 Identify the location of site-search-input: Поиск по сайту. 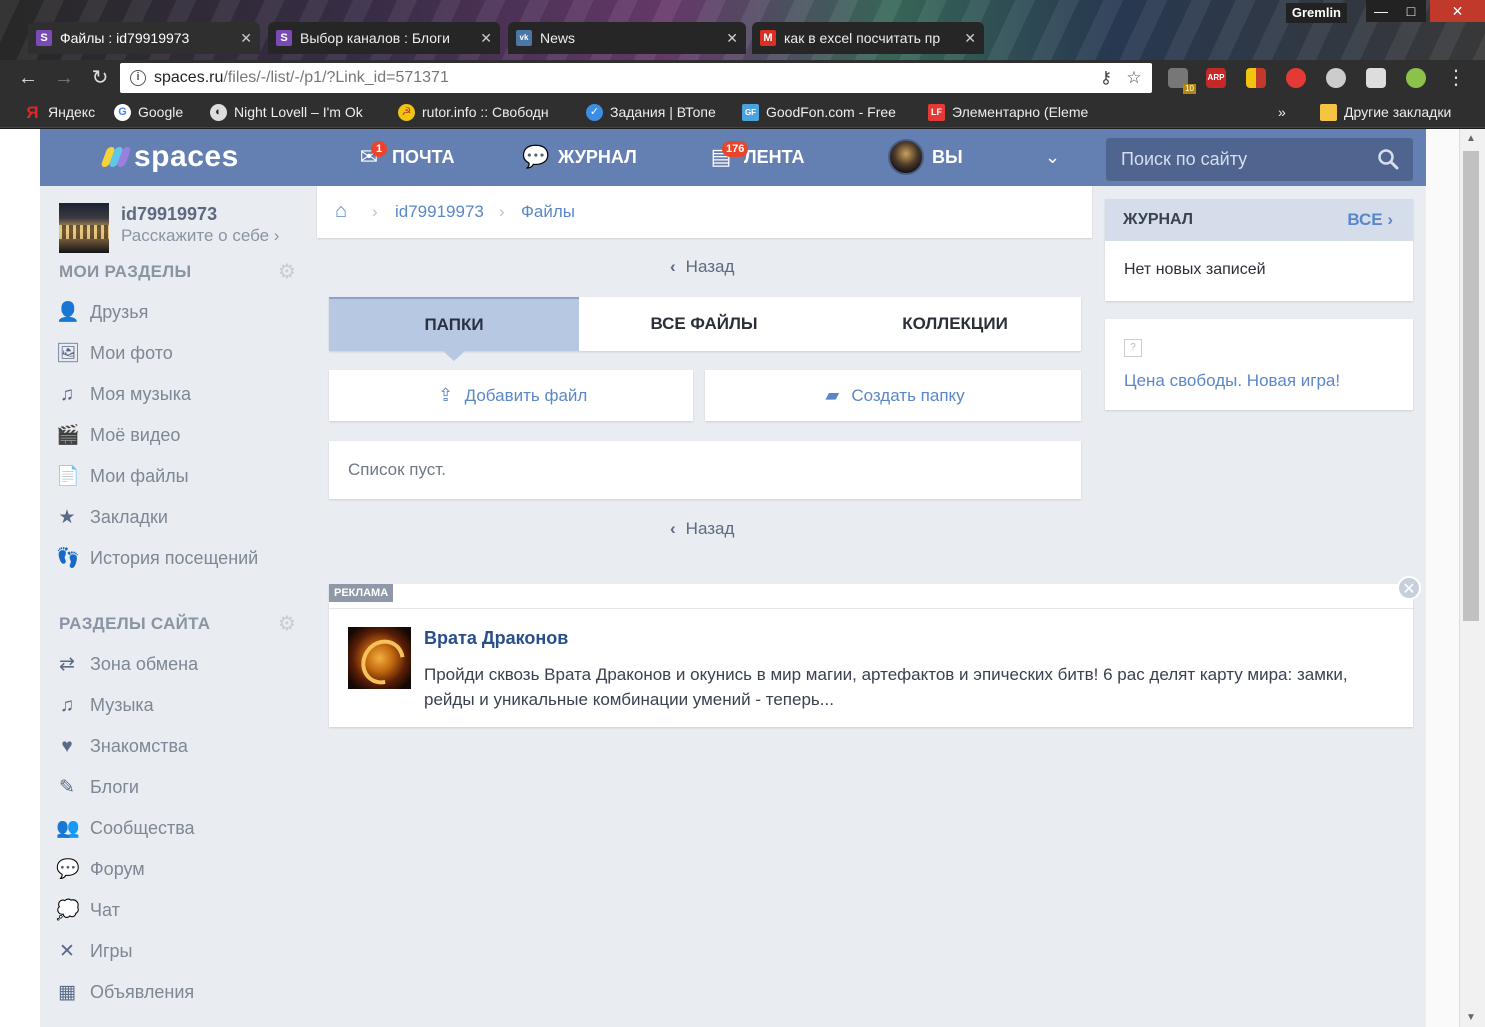
(1259, 159).